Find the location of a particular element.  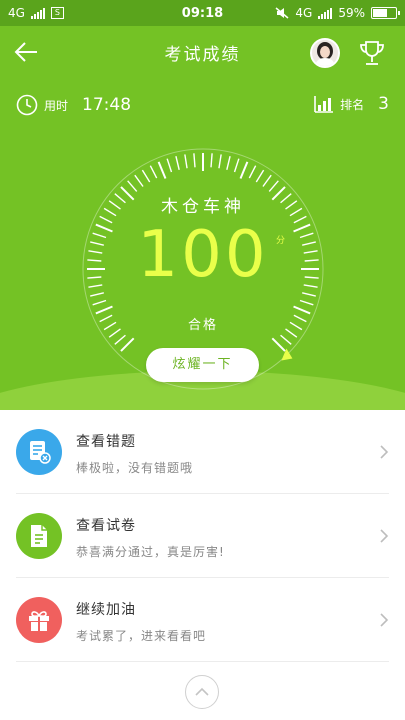

status-time: 09:18 is located at coordinates (202, 13).